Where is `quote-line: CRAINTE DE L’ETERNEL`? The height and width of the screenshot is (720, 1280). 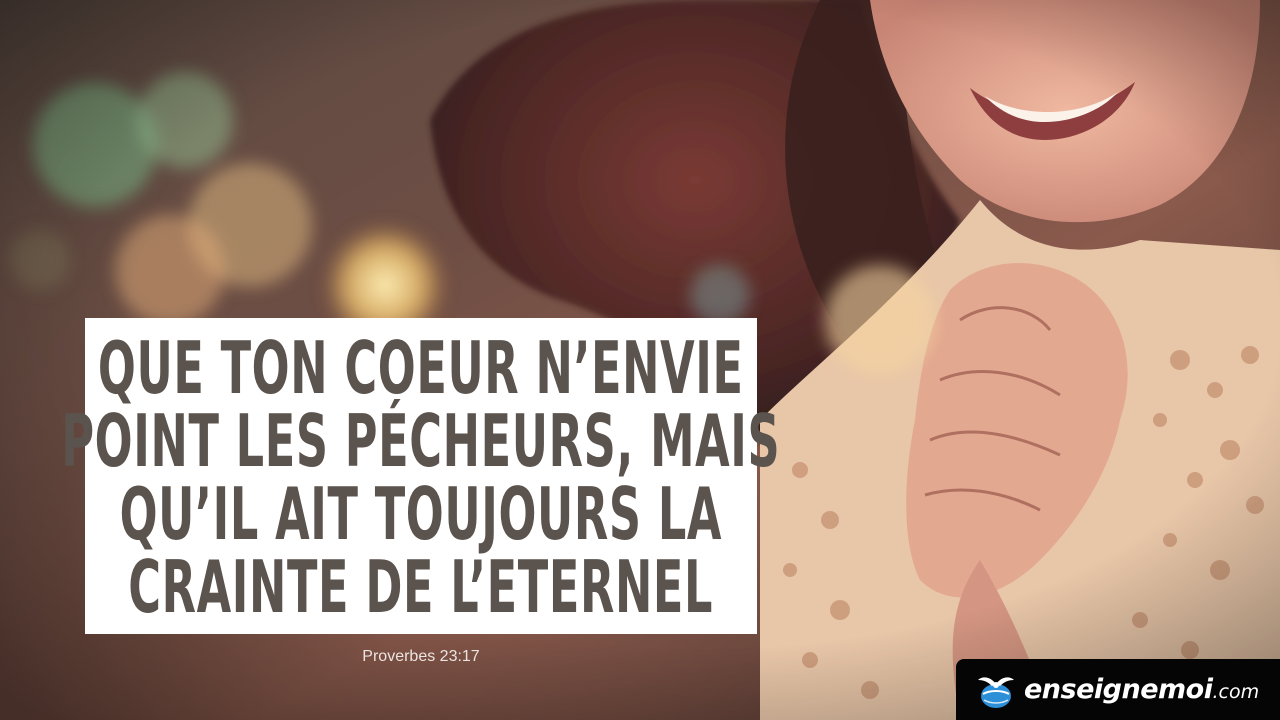
quote-line: CRAINTE DE L’ETERNEL is located at coordinates (421, 587).